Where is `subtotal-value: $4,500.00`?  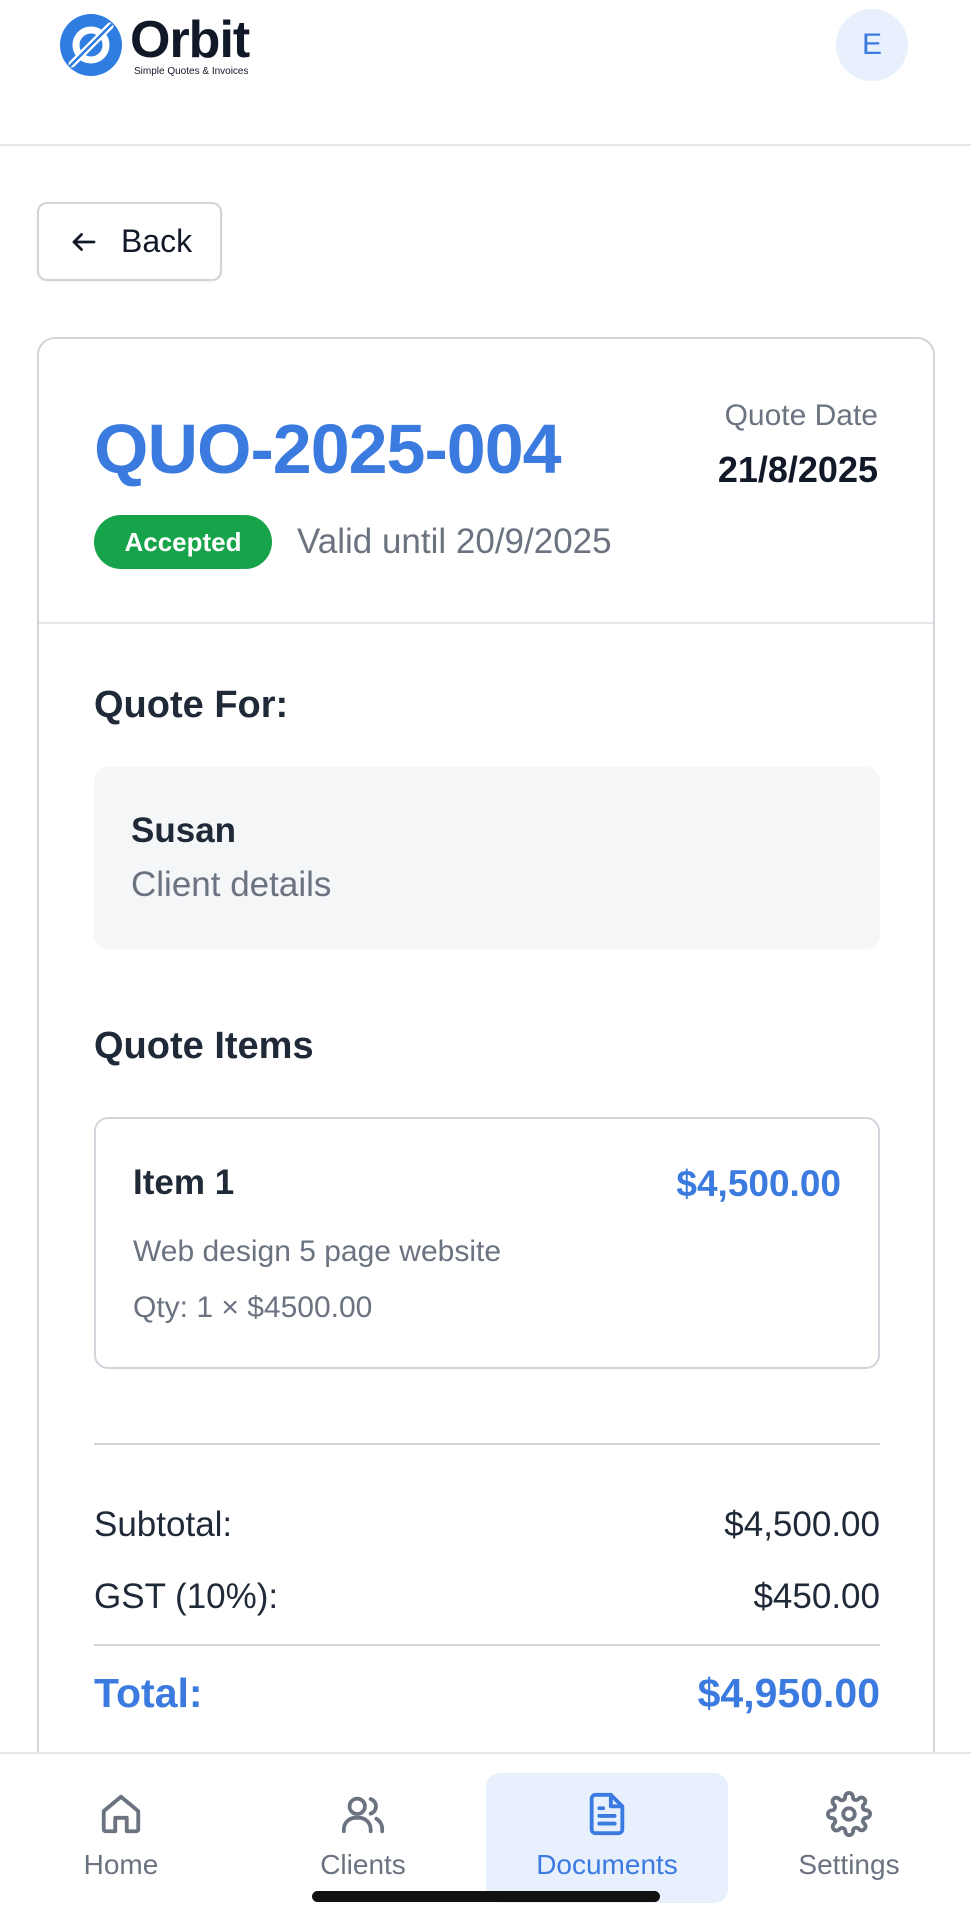
subtotal-value: $4,500.00 is located at coordinates (802, 1524).